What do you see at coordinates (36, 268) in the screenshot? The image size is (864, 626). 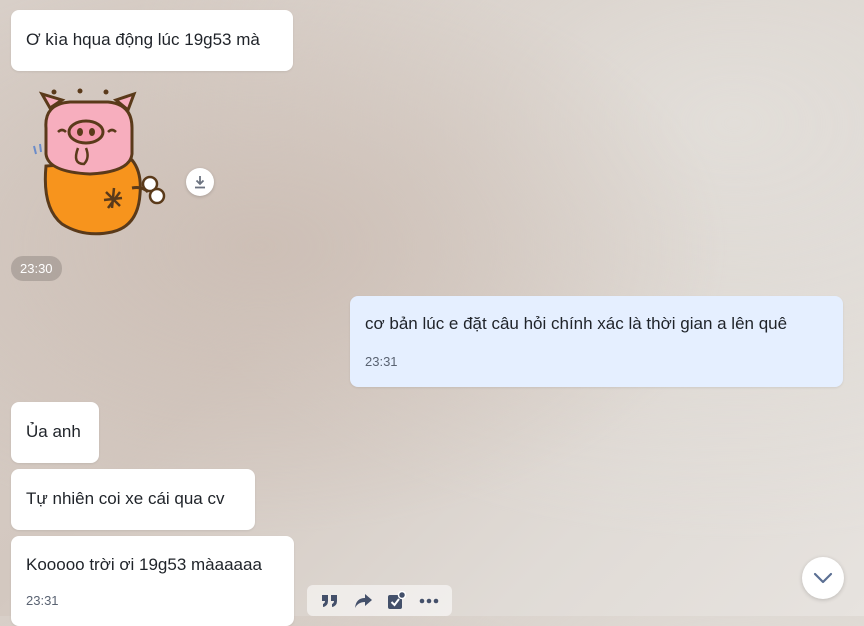 I see `sticker-timestamp: 23:30` at bounding box center [36, 268].